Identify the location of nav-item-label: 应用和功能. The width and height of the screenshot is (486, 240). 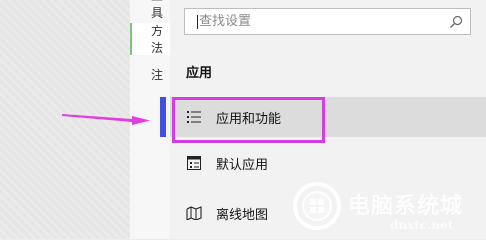
(249, 119).